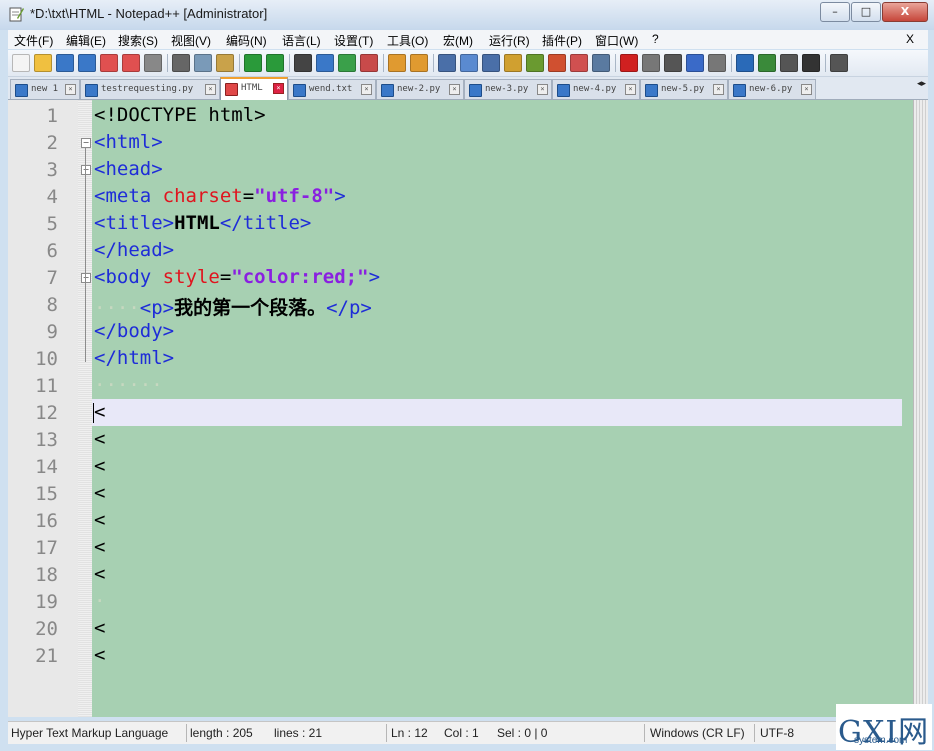  What do you see at coordinates (920, 408) in the screenshot?
I see `vertical-scrollbar` at bounding box center [920, 408].